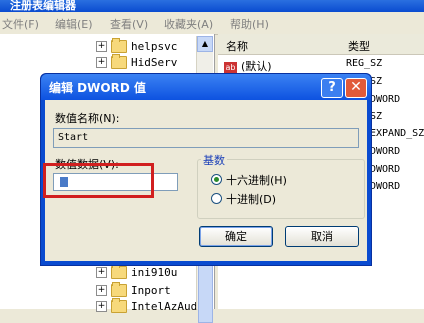  What do you see at coordinates (230, 67) in the screenshot?
I see `string-value-icon: ab` at bounding box center [230, 67].